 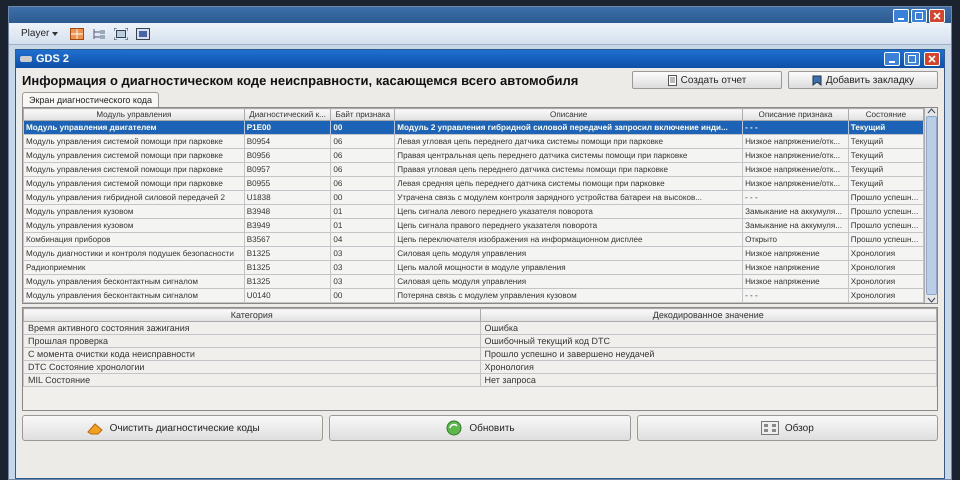 I want to click on refresh-button: Обновить, so click(x=480, y=428).